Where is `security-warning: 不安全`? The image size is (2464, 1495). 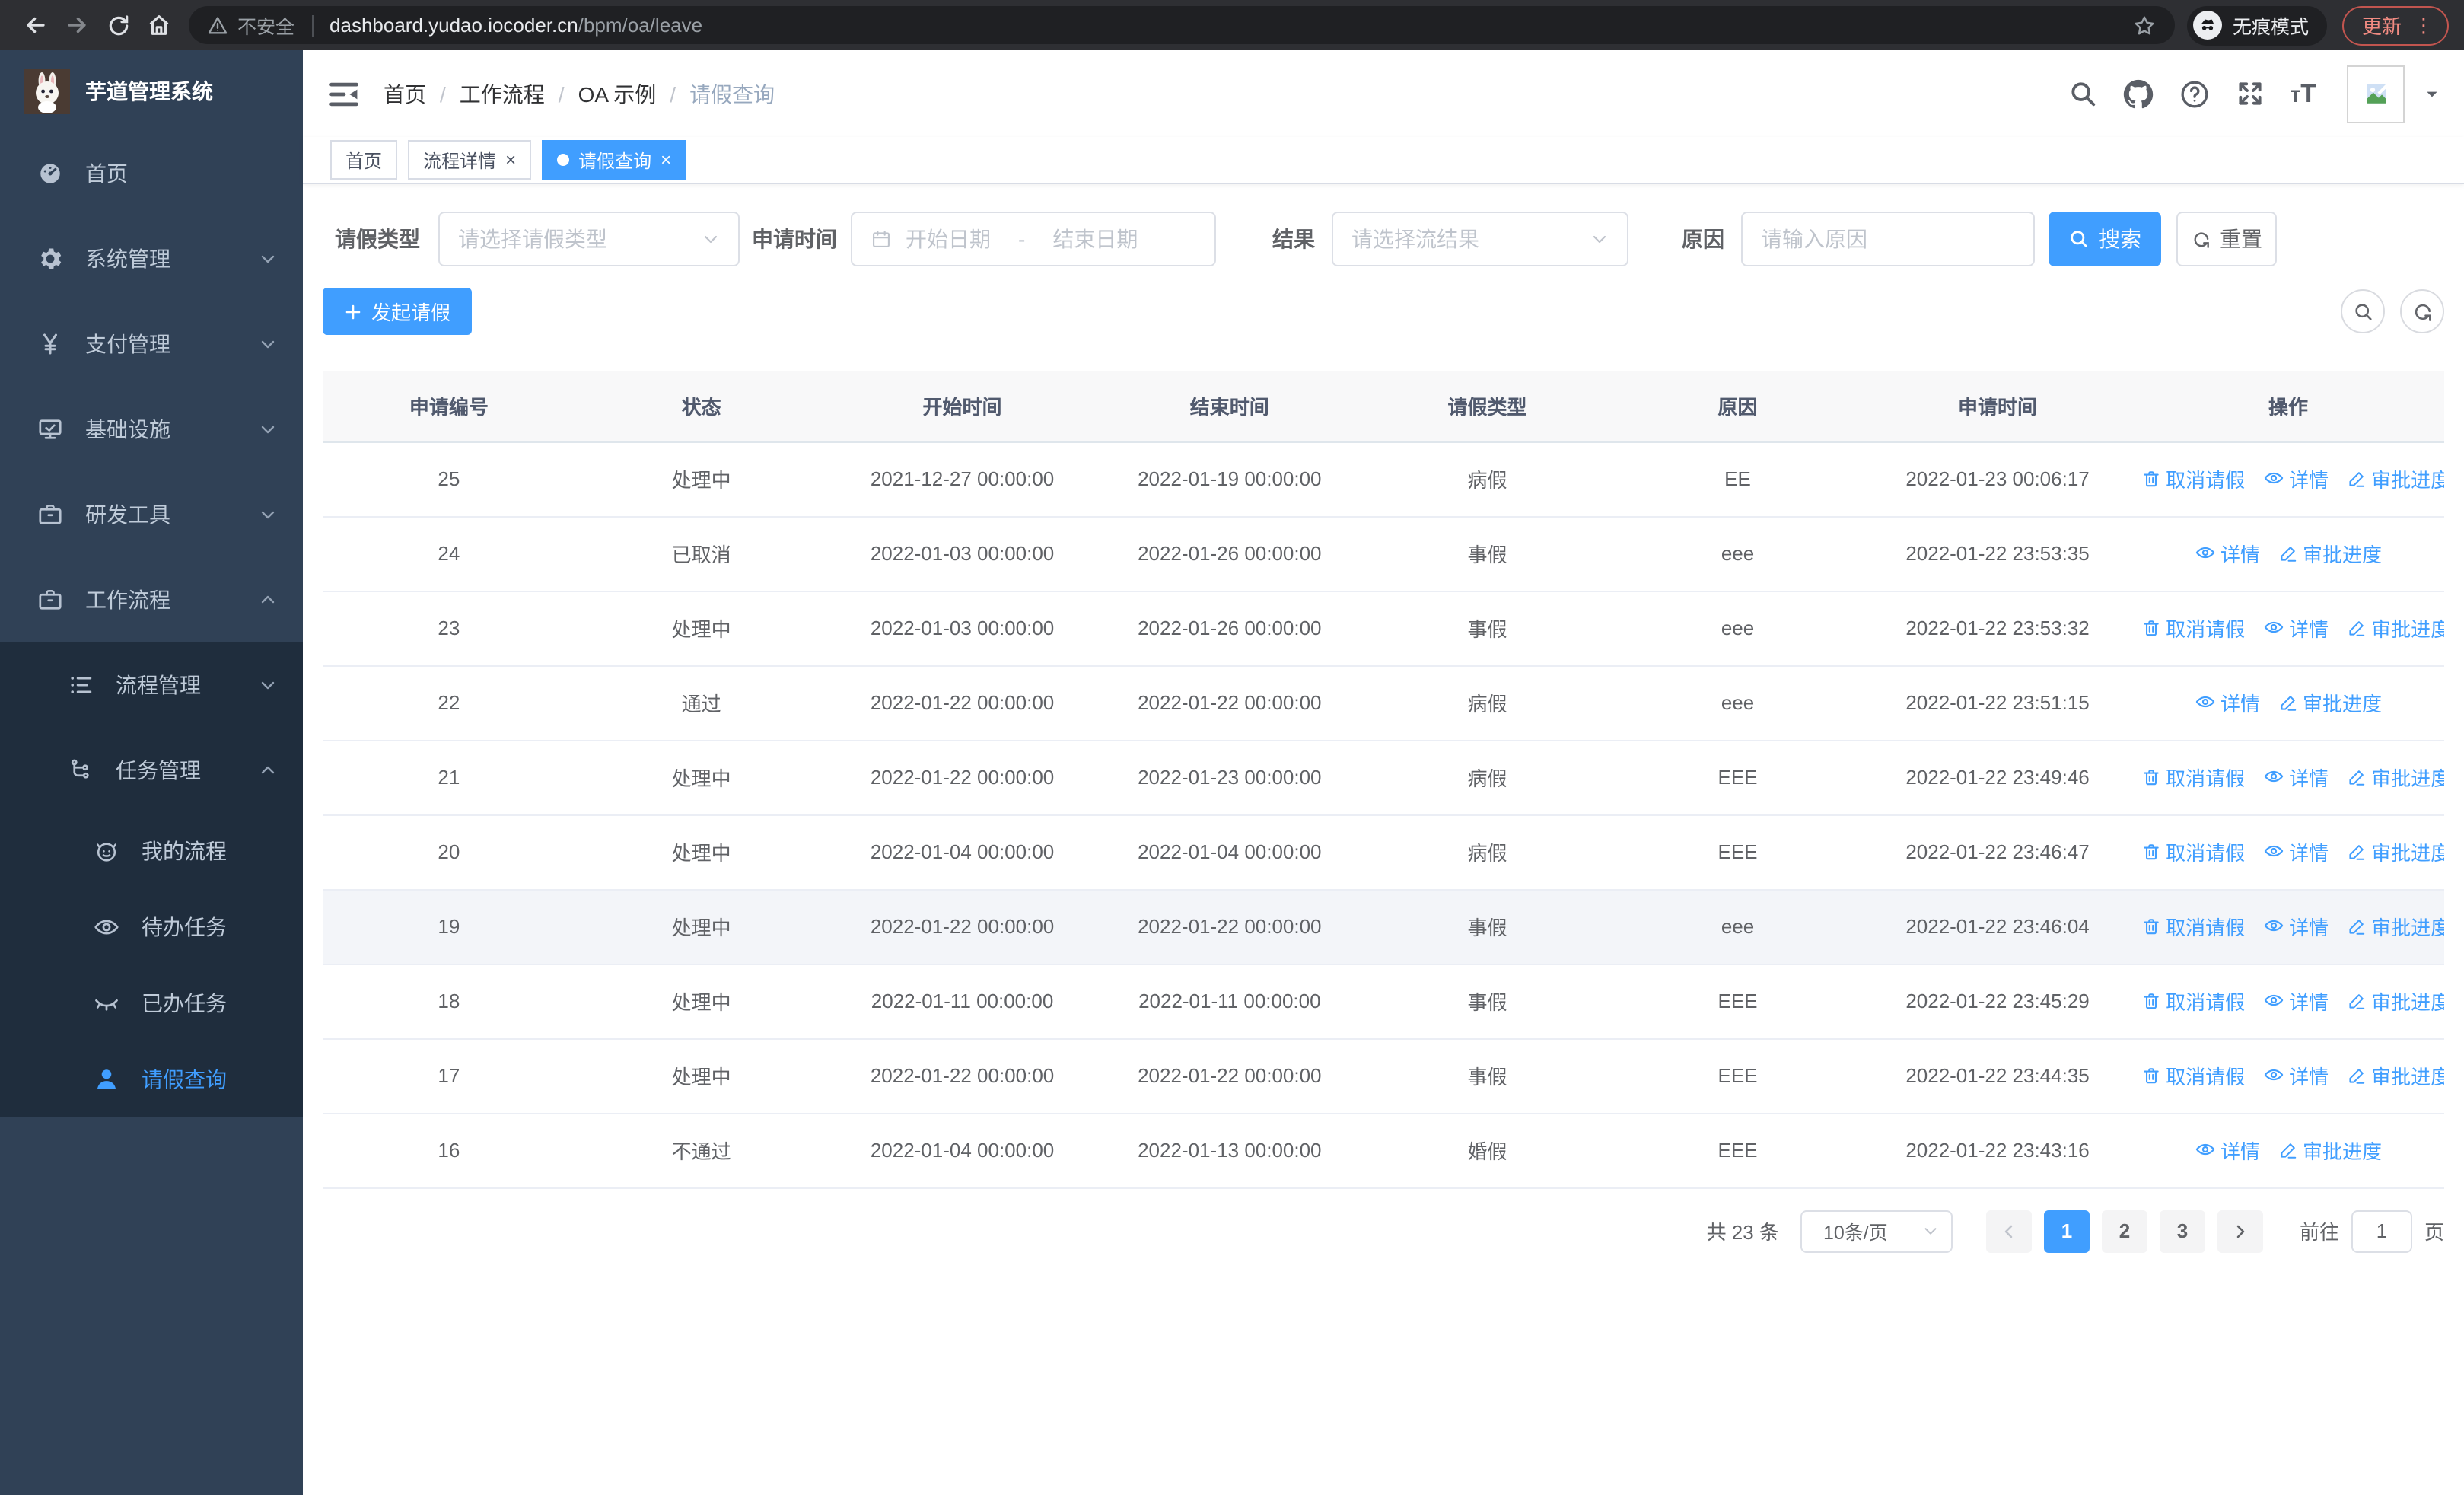 security-warning: 不安全 is located at coordinates (250, 26).